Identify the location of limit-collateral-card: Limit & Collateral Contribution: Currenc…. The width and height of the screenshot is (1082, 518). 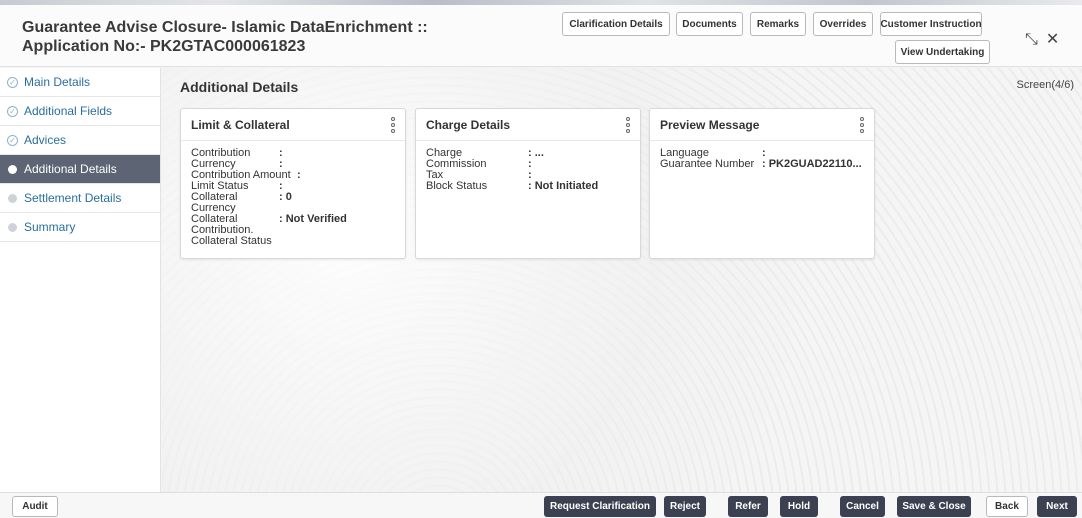
(293, 183).